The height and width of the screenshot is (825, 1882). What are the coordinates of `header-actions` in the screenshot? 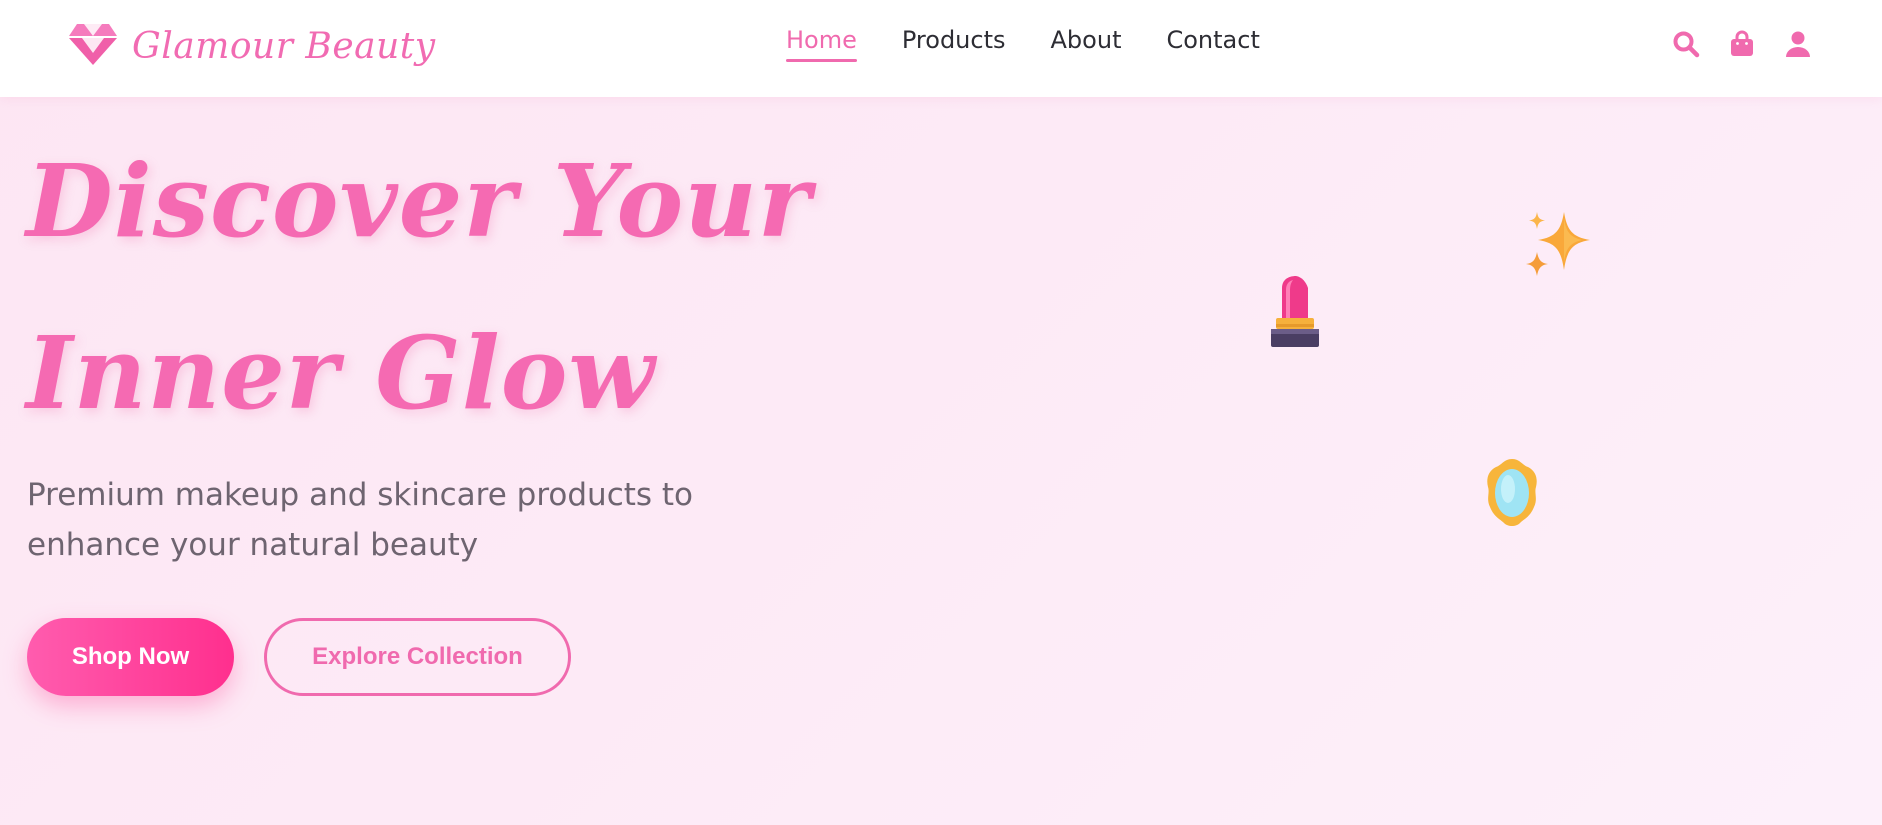 It's located at (1742, 44).